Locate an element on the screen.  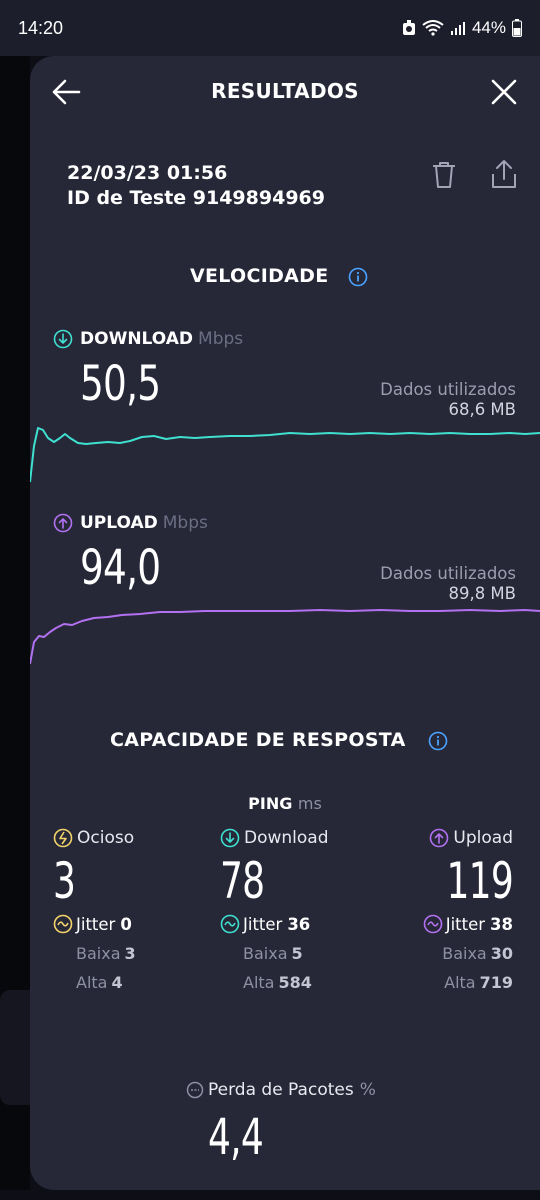
ping-idle-low: Baixa 3 is located at coordinates (128, 953).